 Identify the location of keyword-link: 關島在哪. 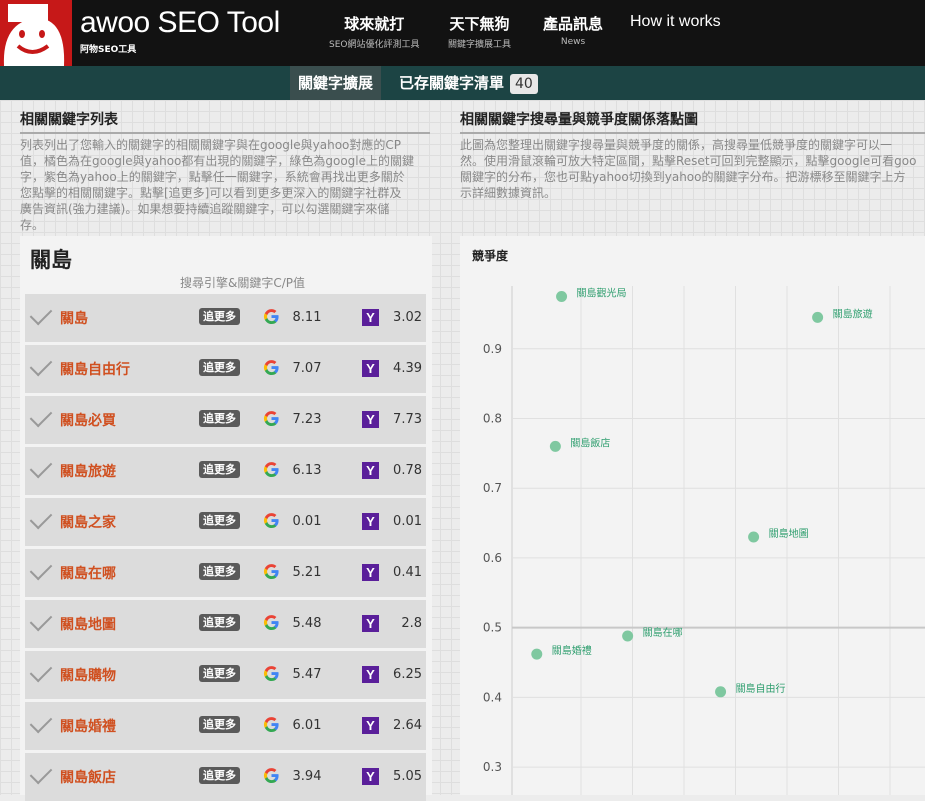
(88, 573).